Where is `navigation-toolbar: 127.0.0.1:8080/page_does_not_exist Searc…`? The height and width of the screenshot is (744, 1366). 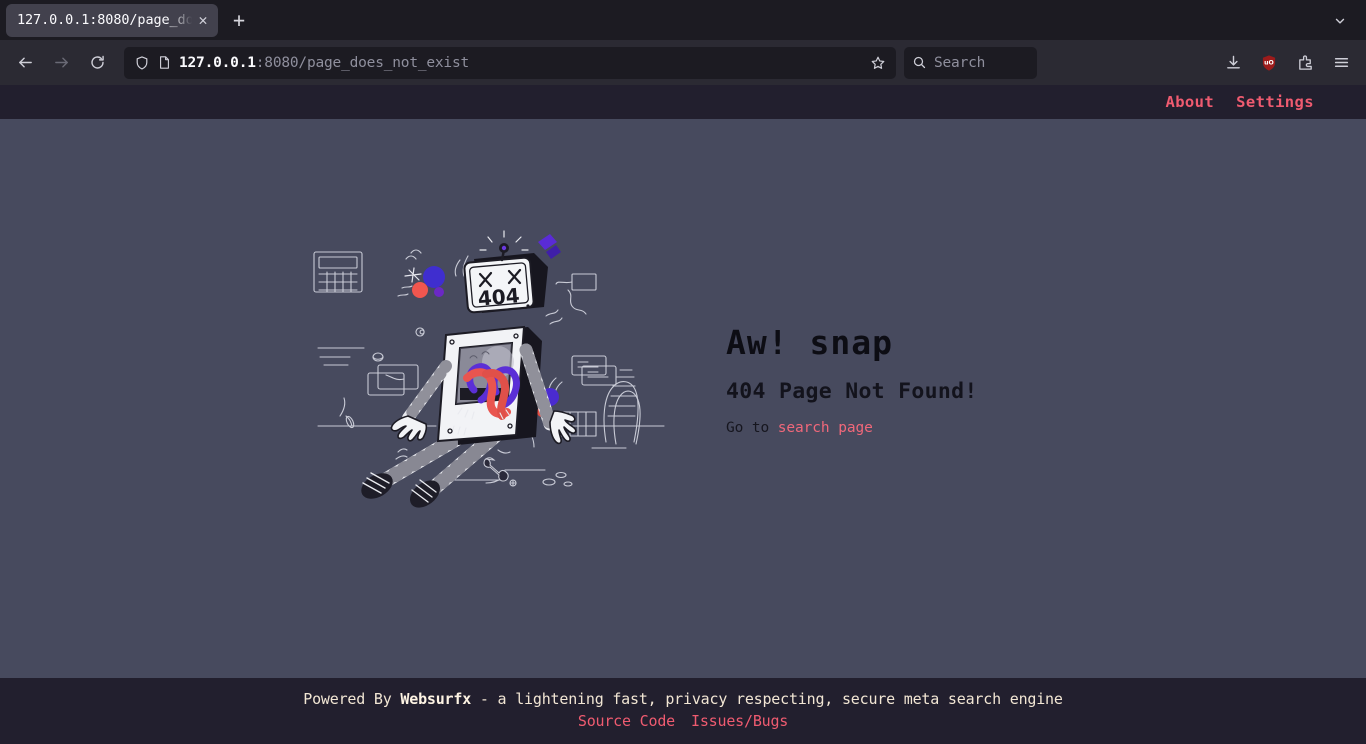 navigation-toolbar: 127.0.0.1:8080/page_does_not_exist Searc… is located at coordinates (683, 62).